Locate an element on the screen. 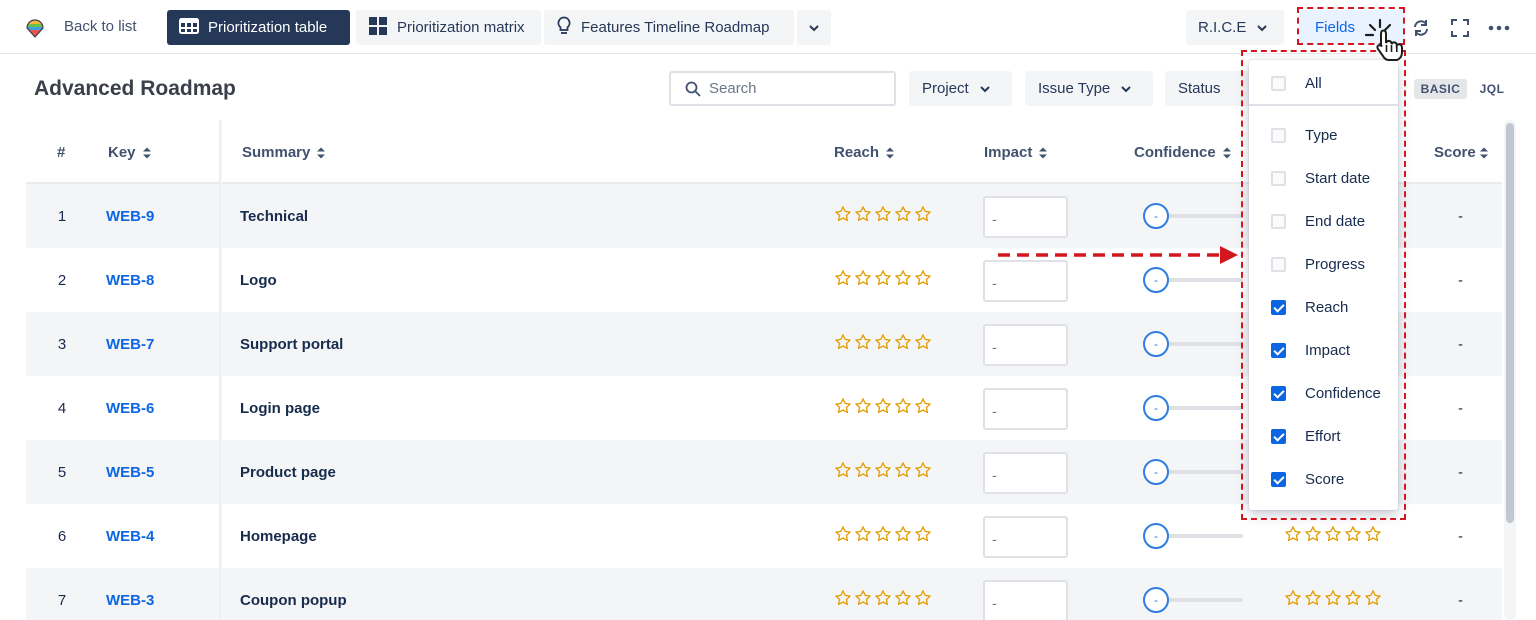 The image size is (1536, 620). column-header-key: Key is located at coordinates (130, 152).